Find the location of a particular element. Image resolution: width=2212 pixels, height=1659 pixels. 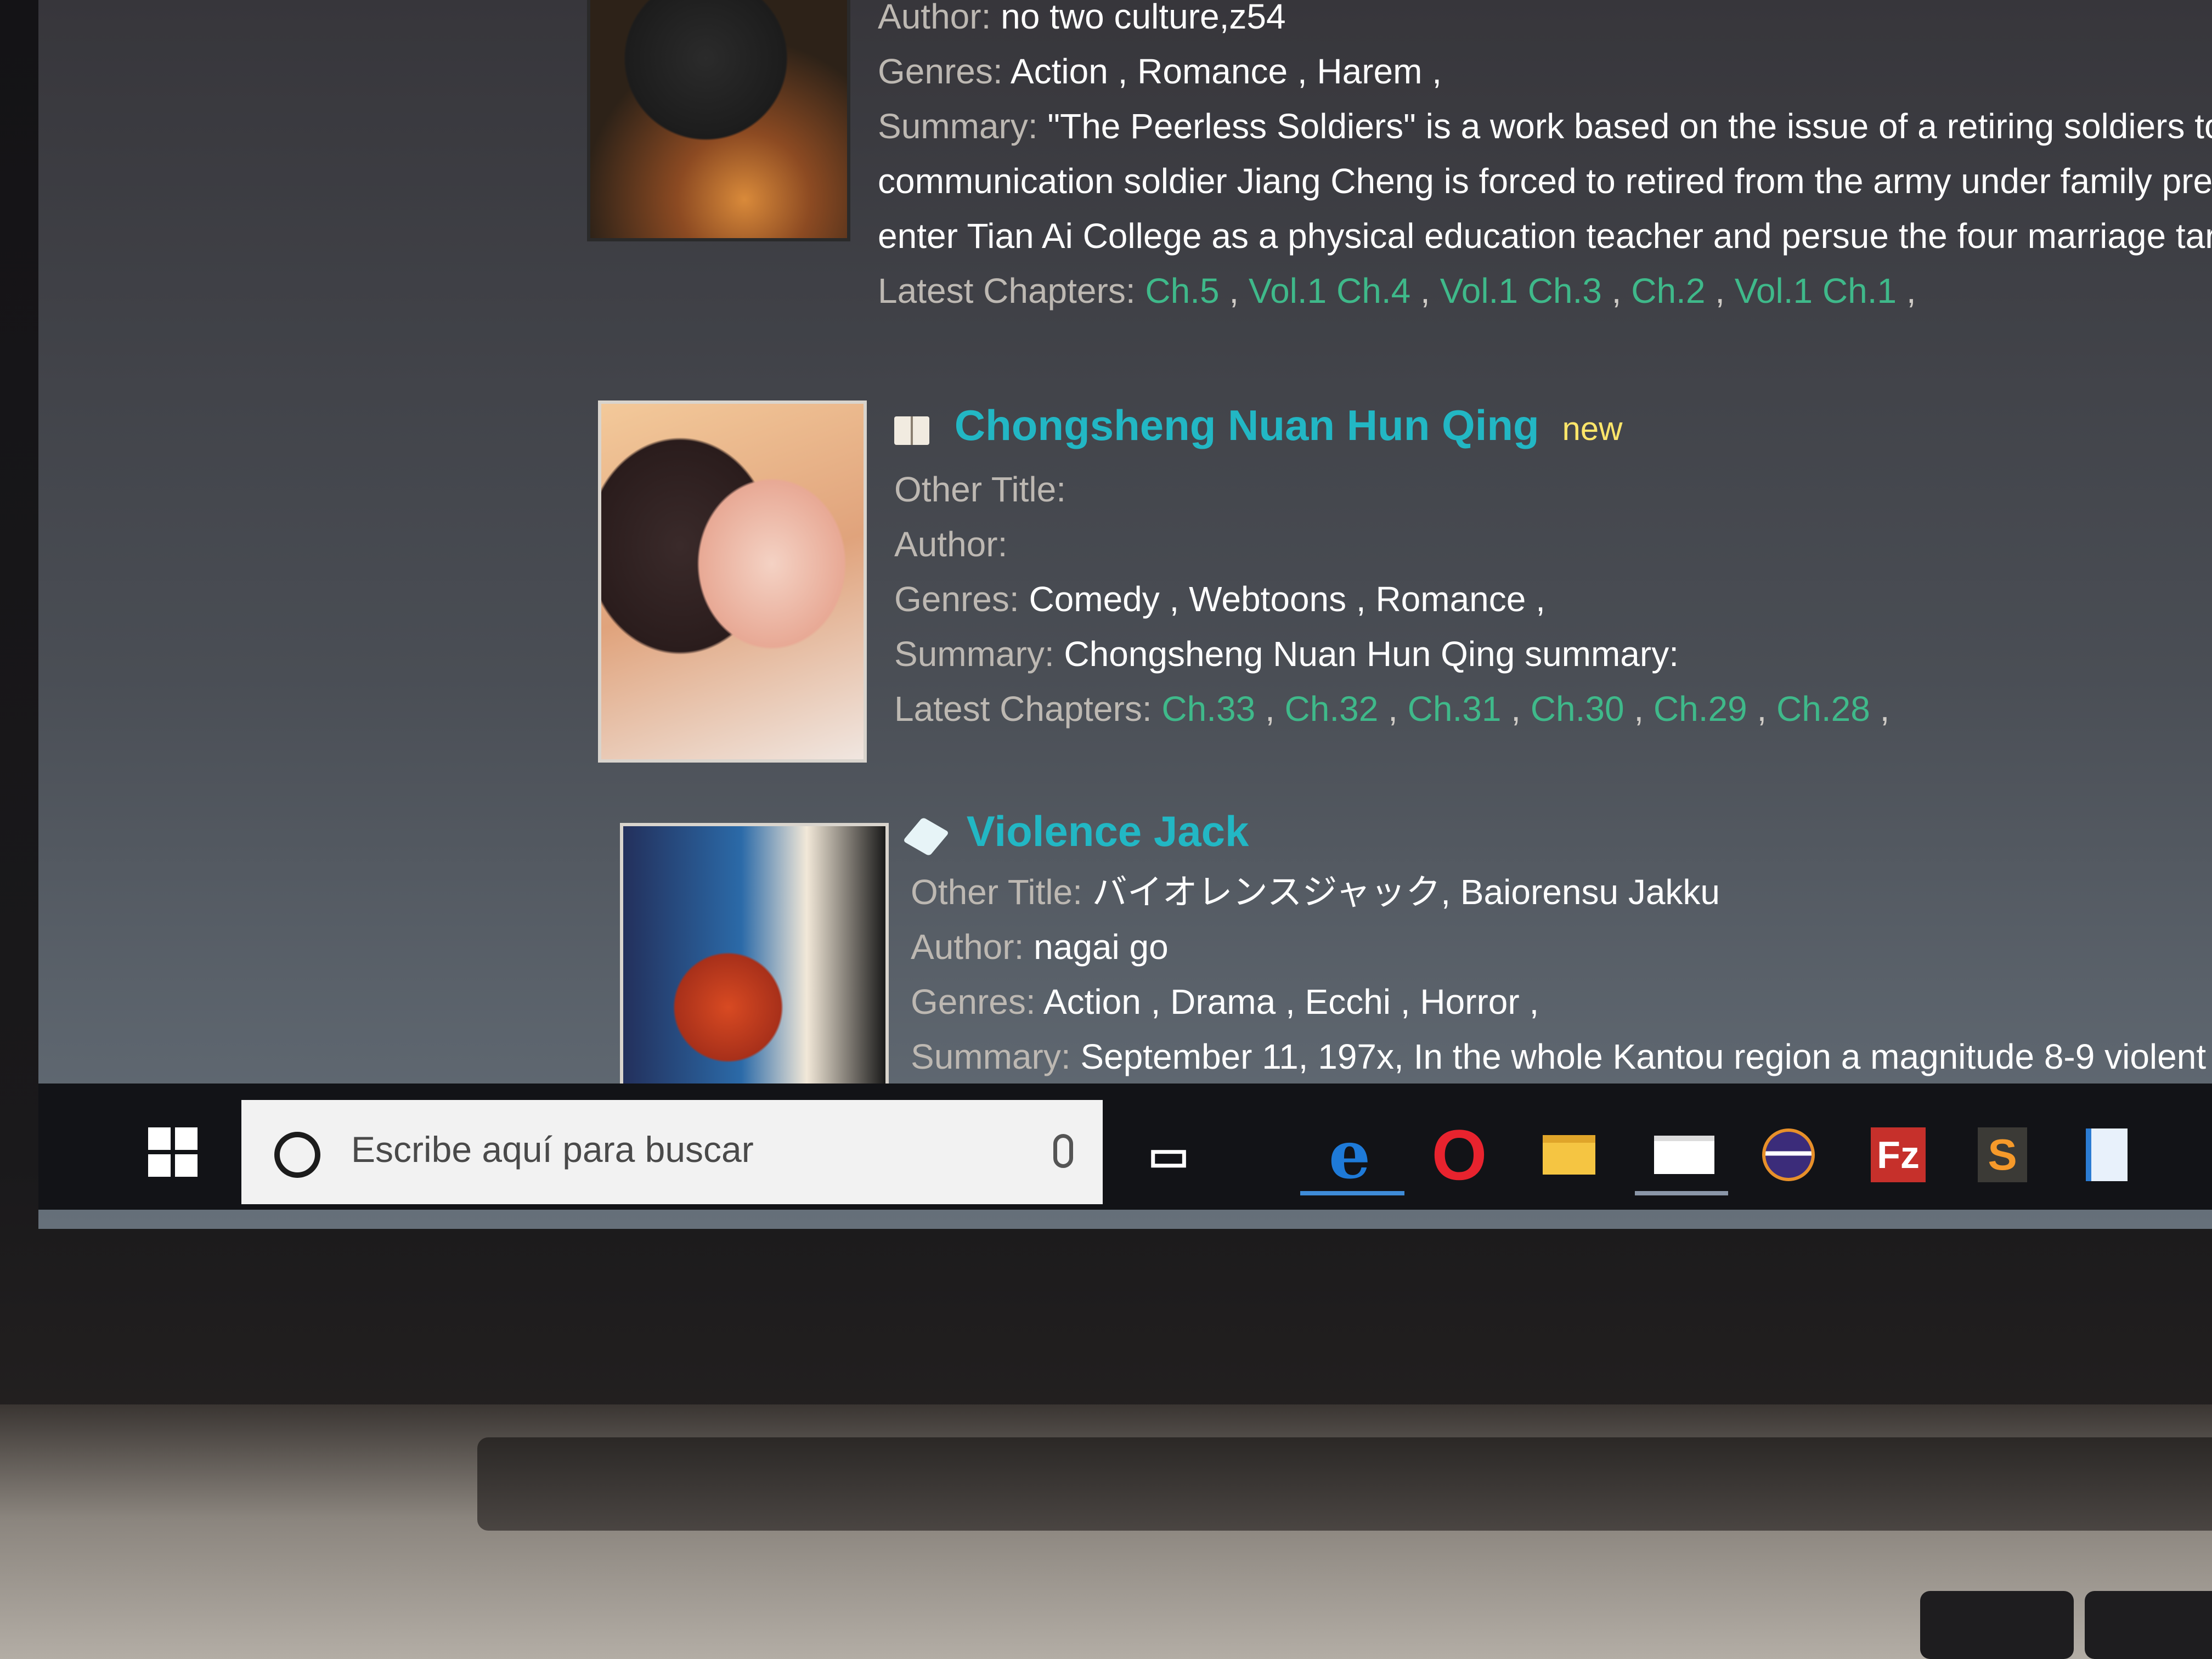

genres-value: Action , Romance , Harem , is located at coordinates (1226, 71).